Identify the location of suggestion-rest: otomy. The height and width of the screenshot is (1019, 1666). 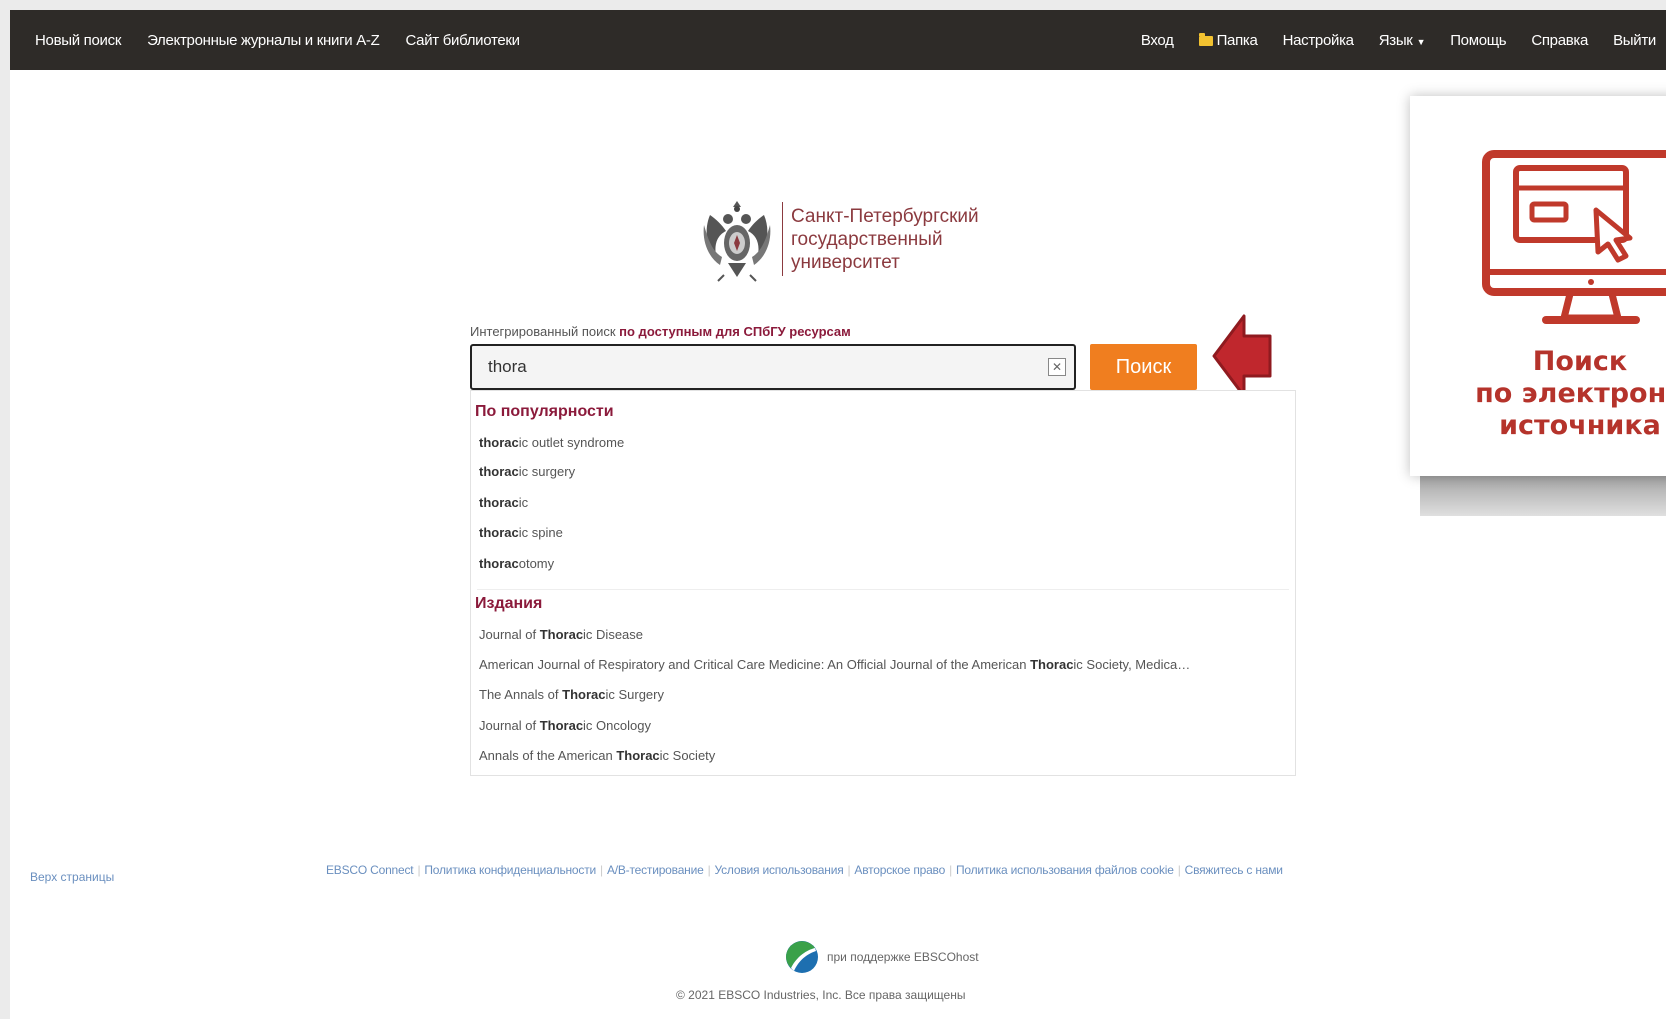
(536, 563).